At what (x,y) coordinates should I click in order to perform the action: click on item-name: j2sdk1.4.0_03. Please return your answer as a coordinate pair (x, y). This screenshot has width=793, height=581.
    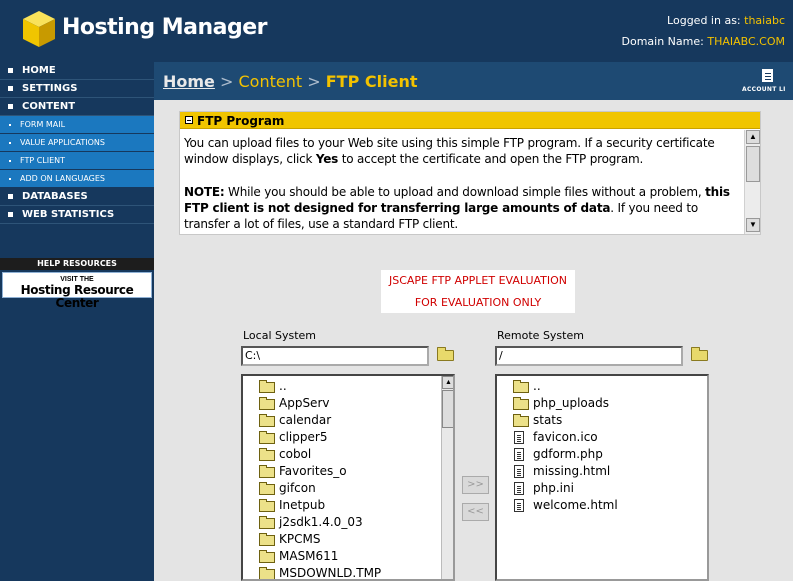
    Looking at the image, I should click on (321, 522).